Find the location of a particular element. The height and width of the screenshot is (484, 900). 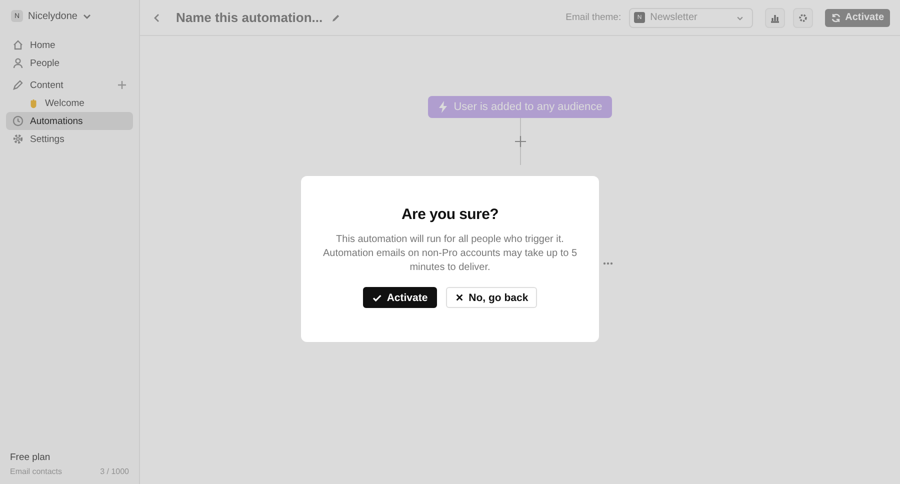

sidebar-item: Settings is located at coordinates (69, 139).